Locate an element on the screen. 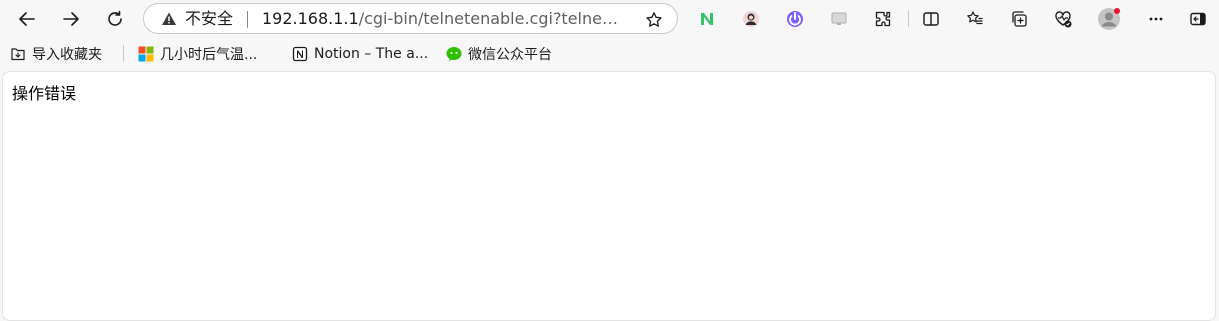 The height and width of the screenshot is (321, 1219). bookmarks-bar: 导入收藏夹 几小时后气温... Notion – The a... 微信公众平台 is located at coordinates (609, 54).